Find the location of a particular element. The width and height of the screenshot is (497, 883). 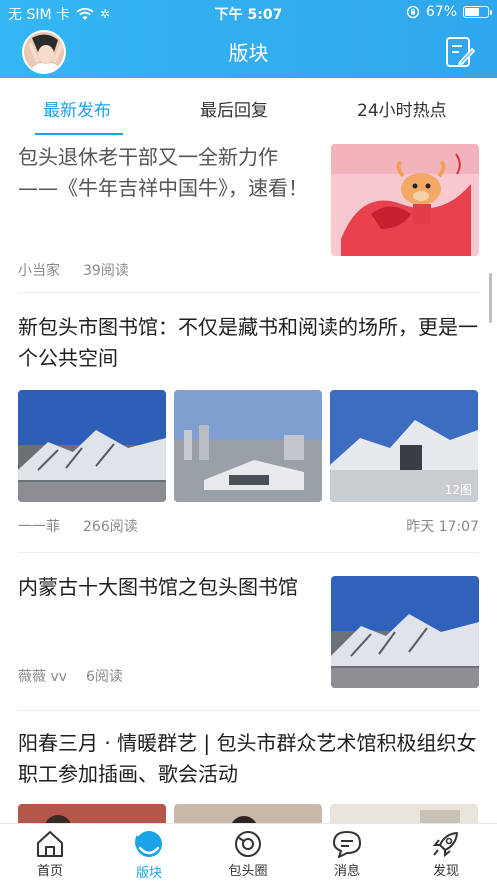

page-title: 版块 is located at coordinates (248, 53).